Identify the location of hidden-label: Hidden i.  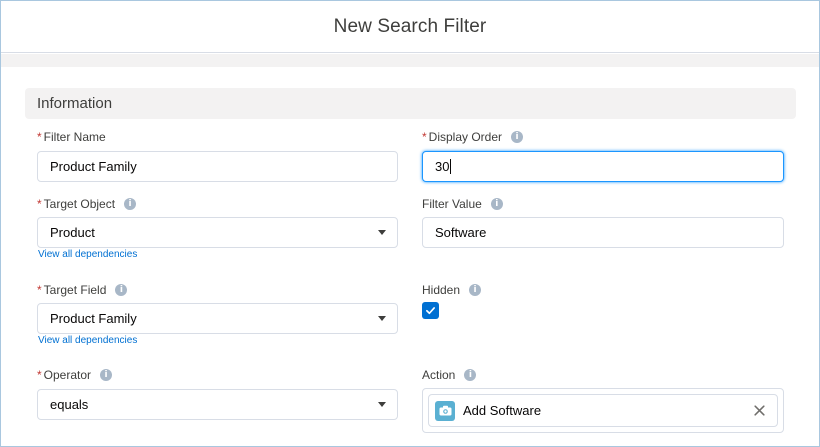
(452, 290).